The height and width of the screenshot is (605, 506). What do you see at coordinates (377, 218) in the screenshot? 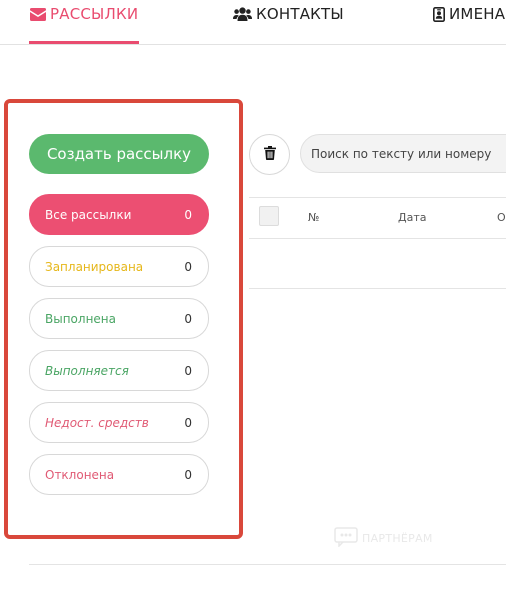
I see `table-header: № Дата О` at bounding box center [377, 218].